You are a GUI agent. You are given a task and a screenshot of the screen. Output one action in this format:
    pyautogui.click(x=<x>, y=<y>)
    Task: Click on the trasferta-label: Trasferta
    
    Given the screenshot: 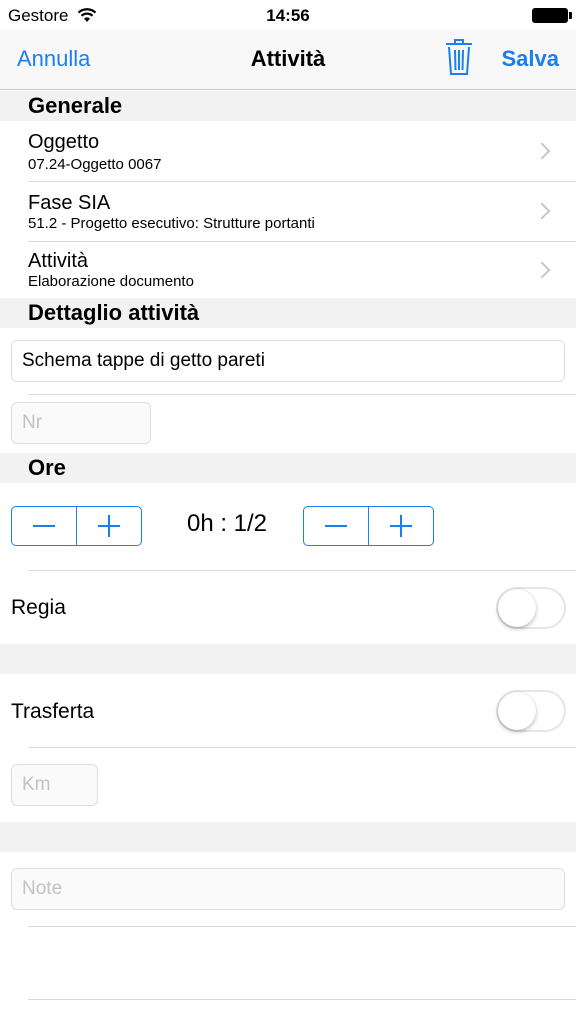 What is the action you would take?
    pyautogui.click(x=53, y=711)
    